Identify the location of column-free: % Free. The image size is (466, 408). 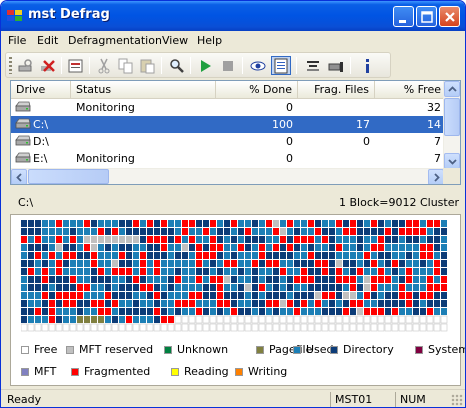
(411, 90).